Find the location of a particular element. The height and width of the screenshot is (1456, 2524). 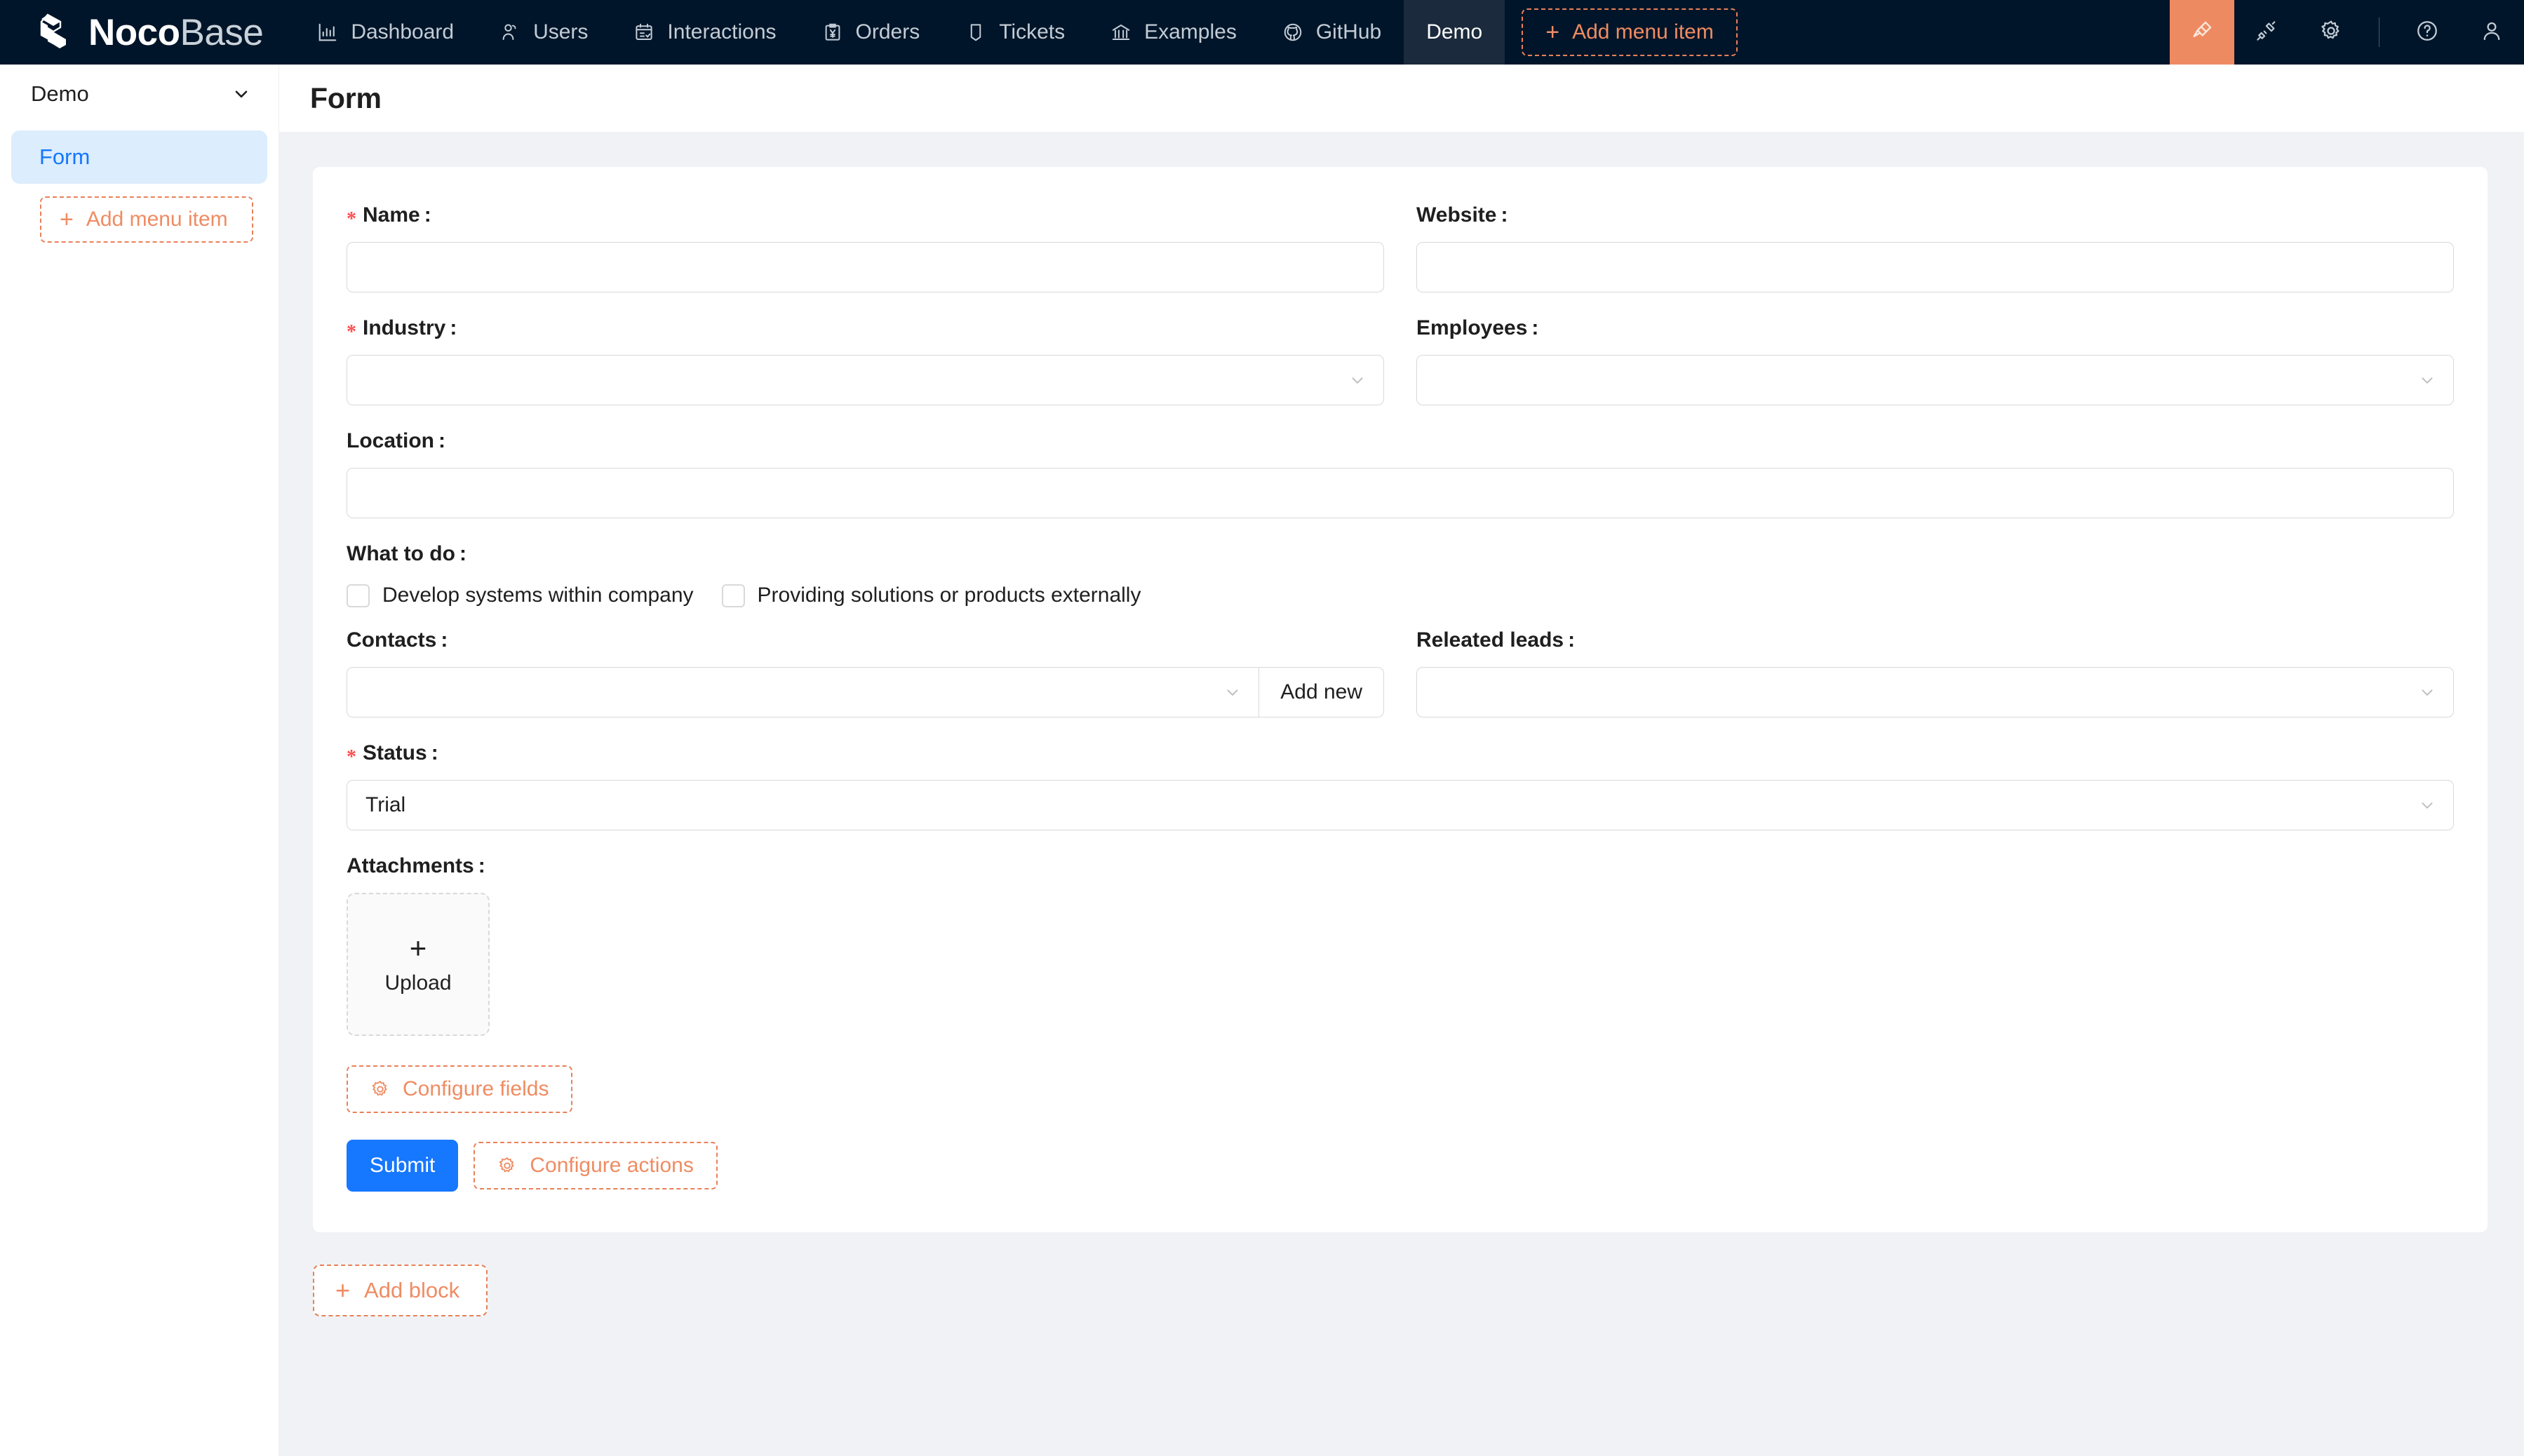

form-row-1: * Name: Website: is located at coordinates (1400, 259).